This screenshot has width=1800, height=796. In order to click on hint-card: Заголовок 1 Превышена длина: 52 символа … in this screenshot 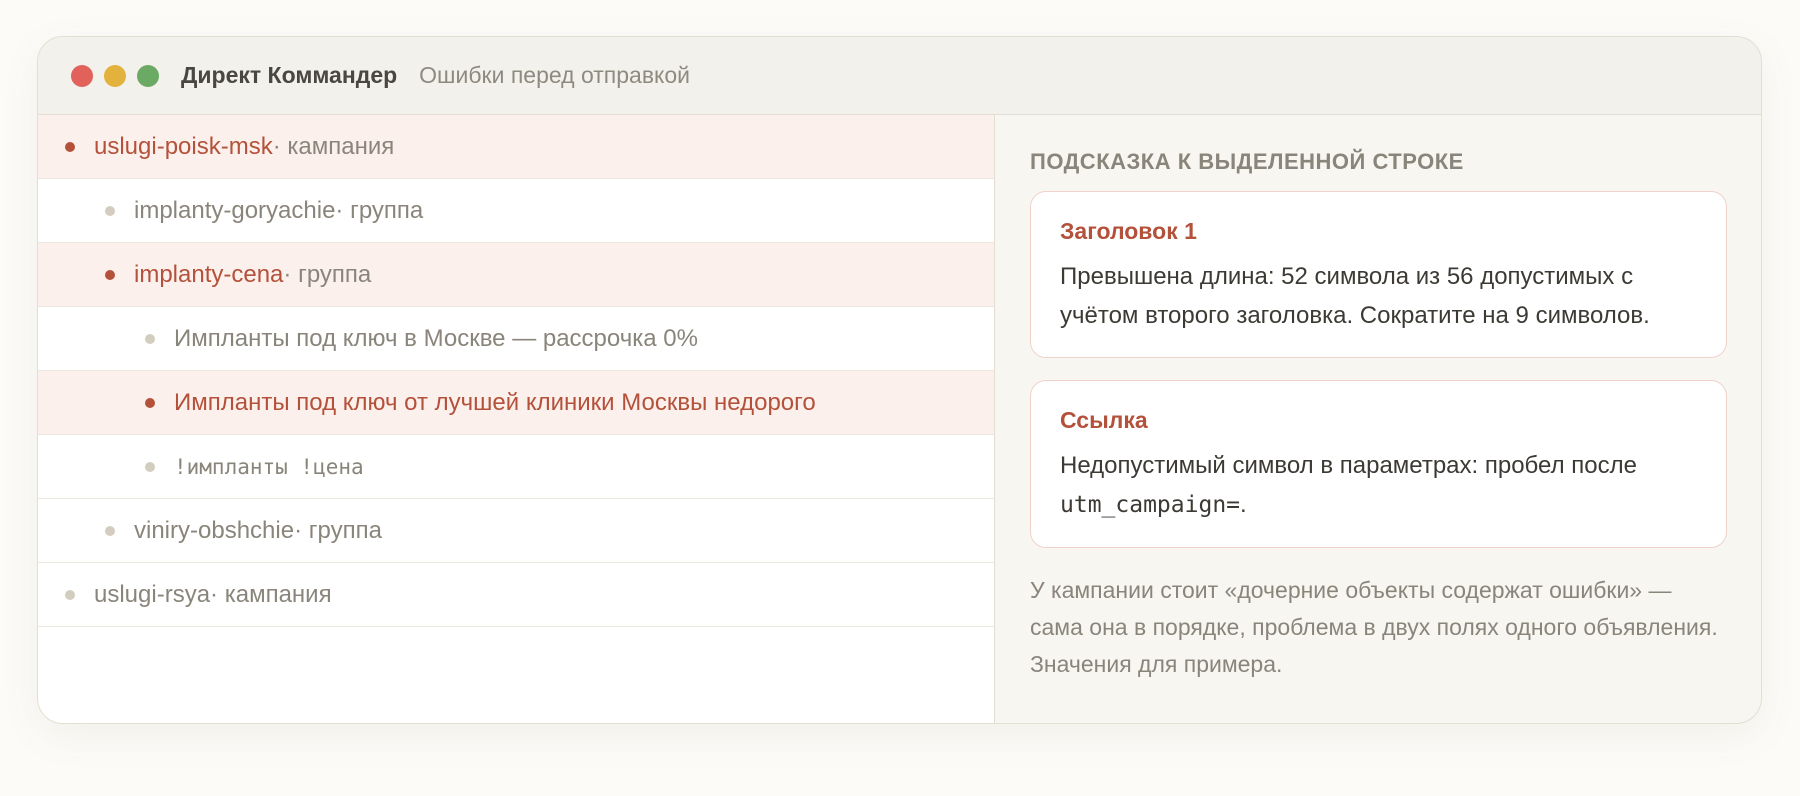, I will do `click(1378, 274)`.